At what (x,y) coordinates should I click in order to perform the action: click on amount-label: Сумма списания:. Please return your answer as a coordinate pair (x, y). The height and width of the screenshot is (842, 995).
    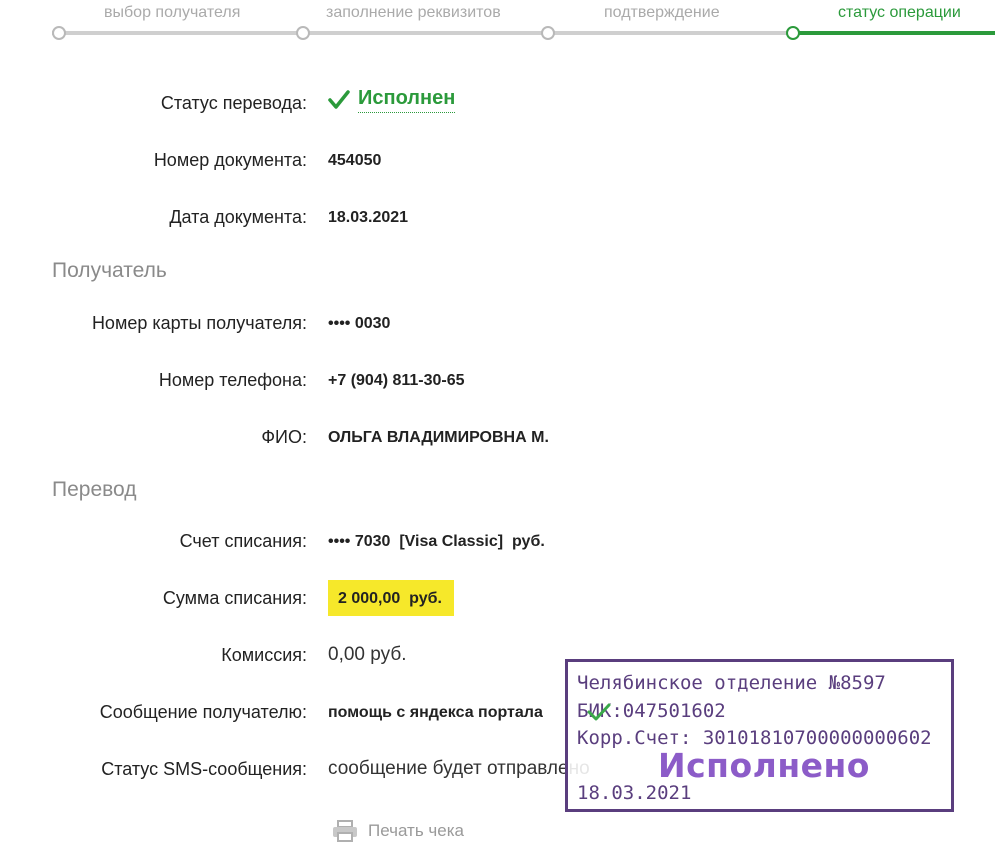
    Looking at the image, I should click on (234, 598).